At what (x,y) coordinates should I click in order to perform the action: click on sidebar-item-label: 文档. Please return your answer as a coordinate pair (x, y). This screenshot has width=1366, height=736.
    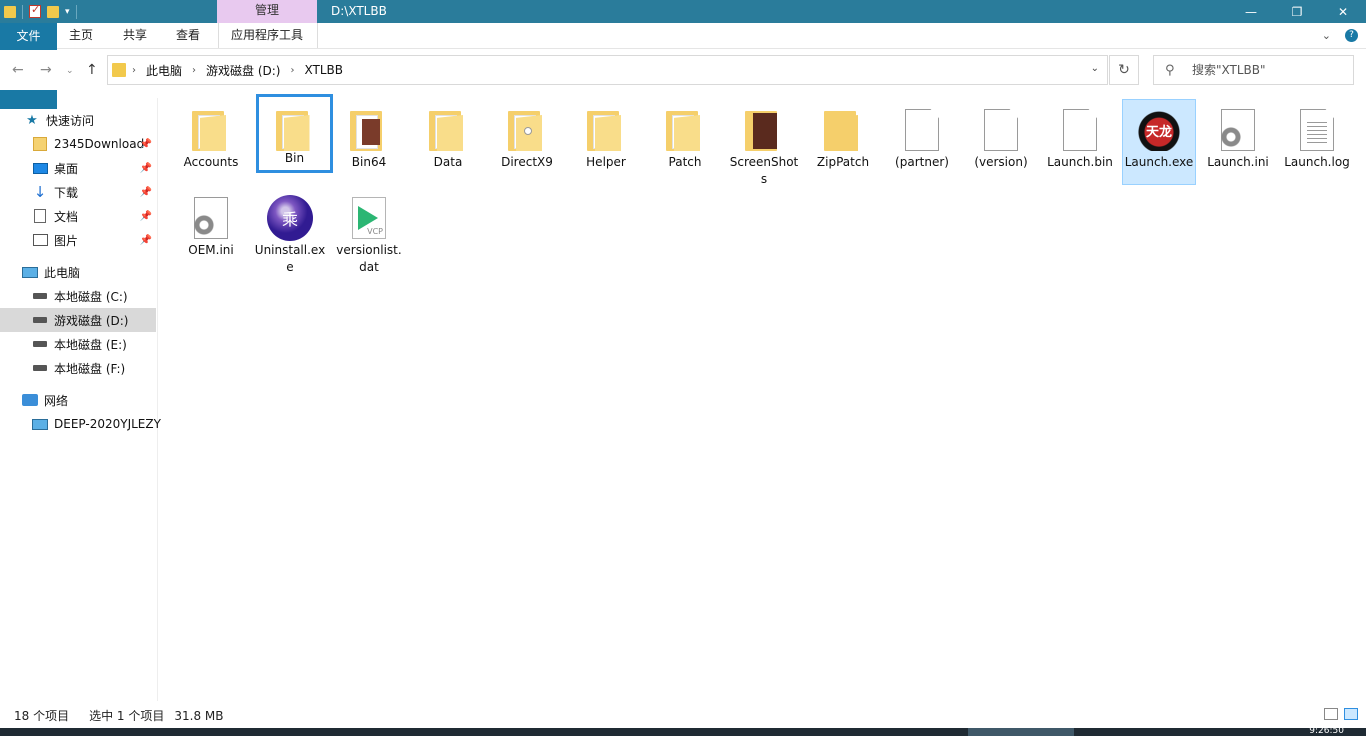
    Looking at the image, I should click on (66, 216).